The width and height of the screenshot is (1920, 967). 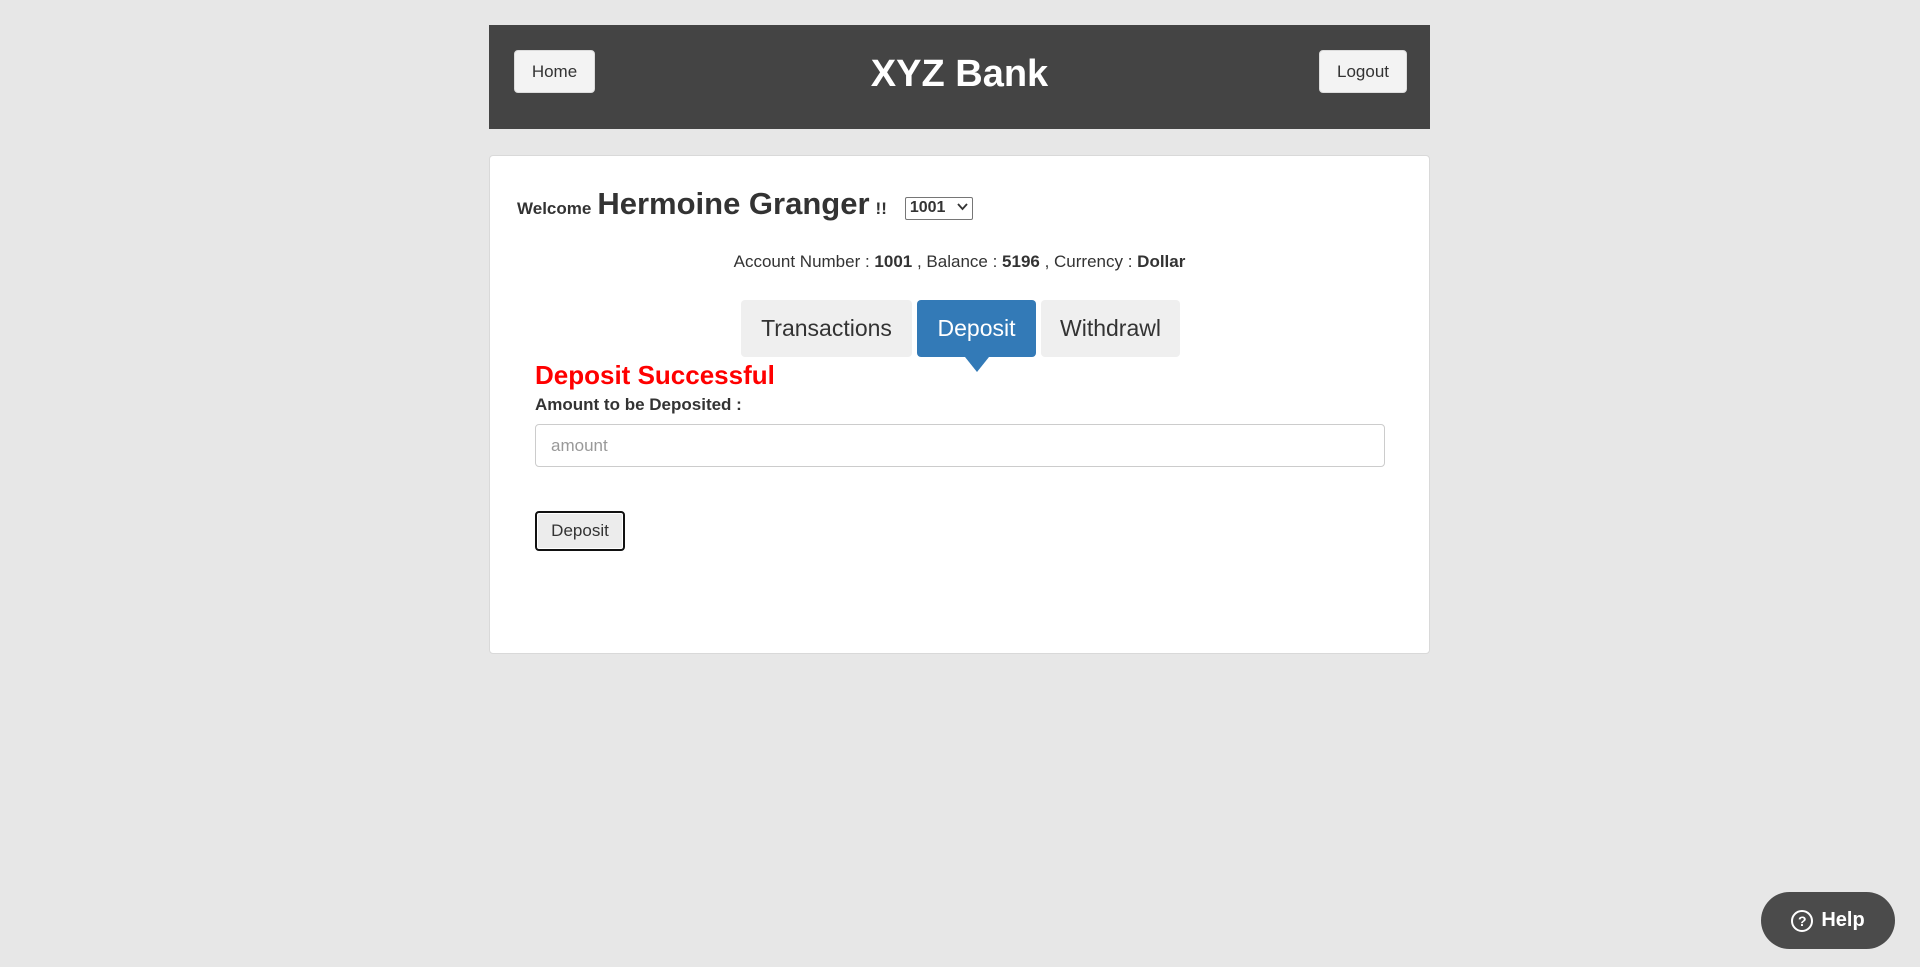 I want to click on help-button: ? Help, so click(x=1828, y=920).